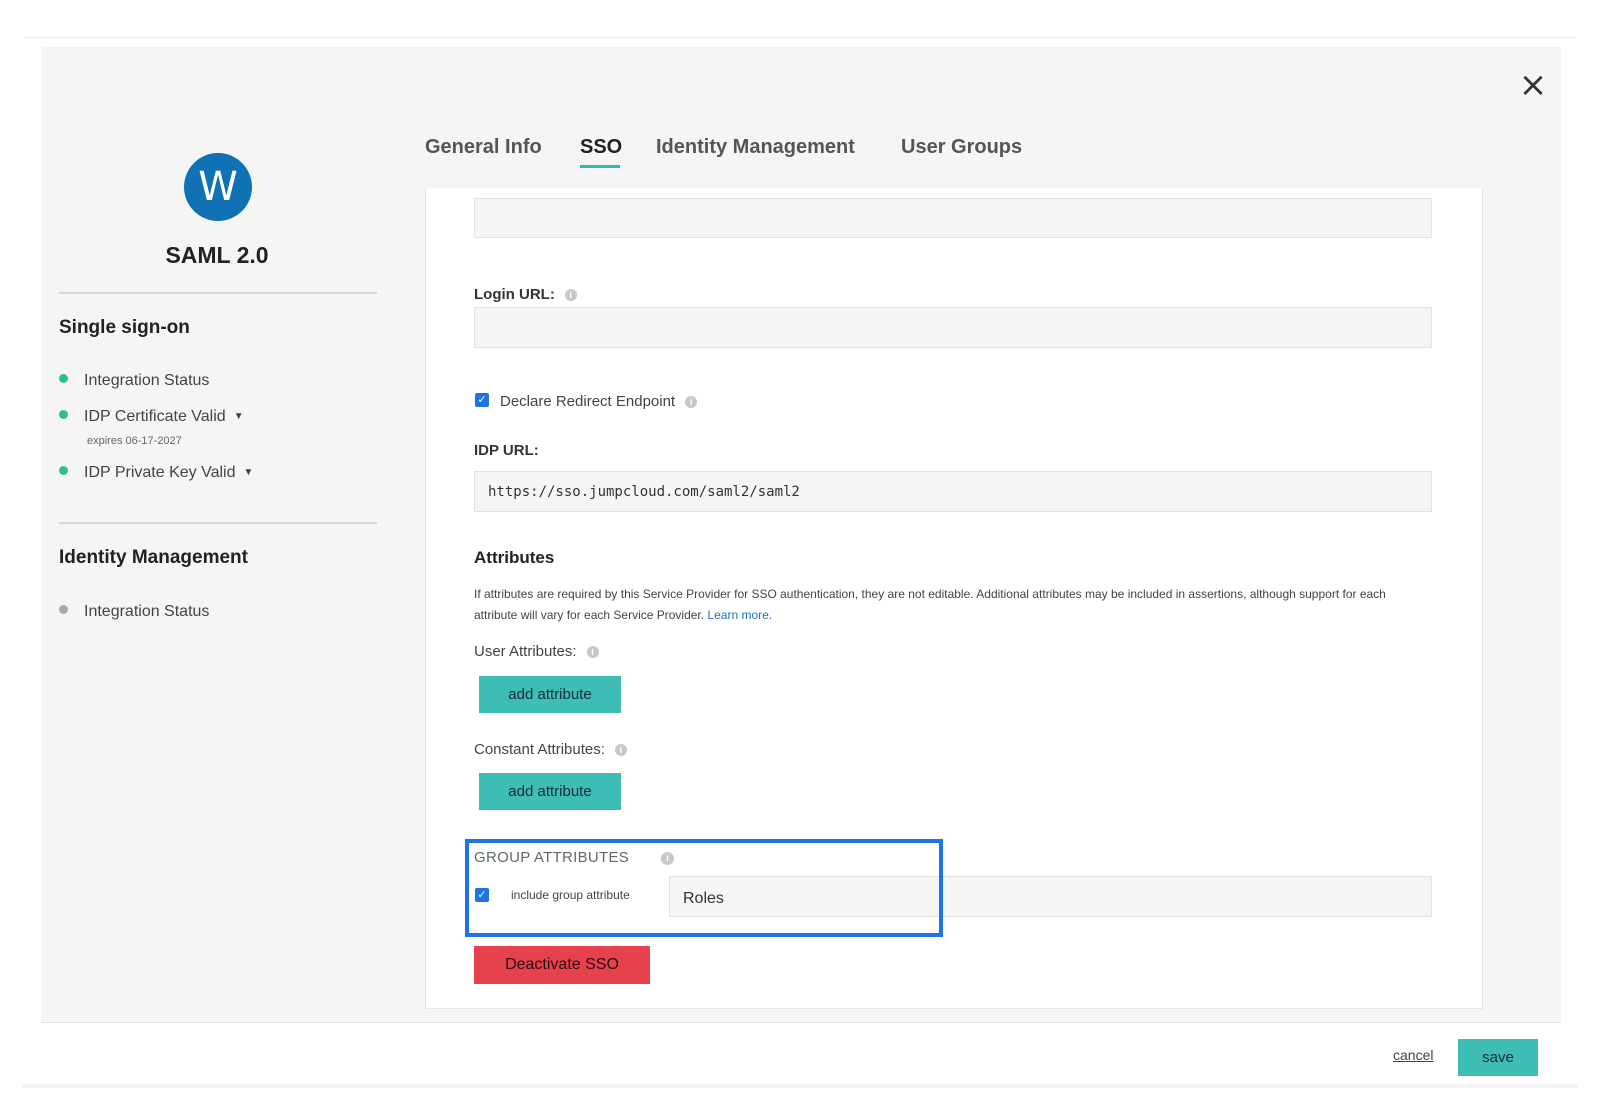 The height and width of the screenshot is (1103, 1600). I want to click on declare-redirect-checkbox: ✓, so click(482, 400).